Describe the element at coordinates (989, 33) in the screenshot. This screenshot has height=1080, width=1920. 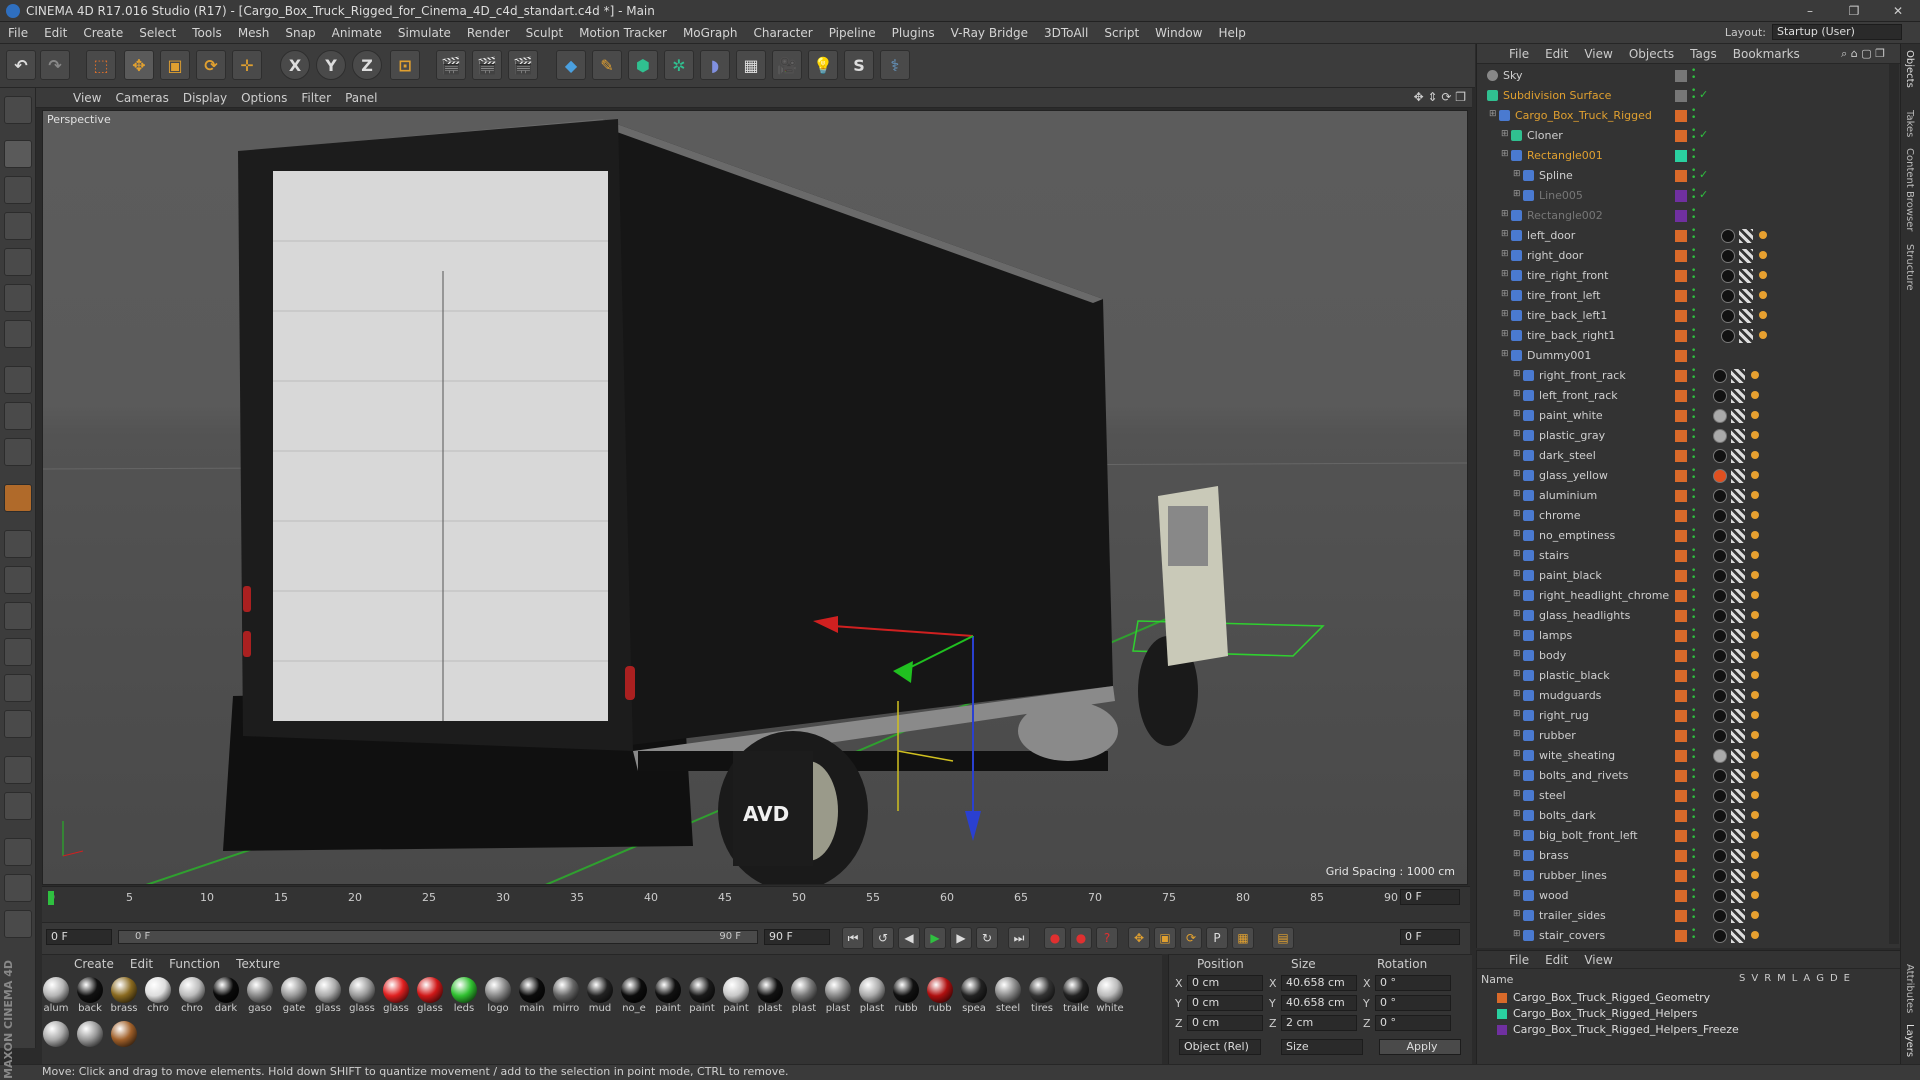
I see `menu-vray-bridge: V-Ray Bridge` at that location.